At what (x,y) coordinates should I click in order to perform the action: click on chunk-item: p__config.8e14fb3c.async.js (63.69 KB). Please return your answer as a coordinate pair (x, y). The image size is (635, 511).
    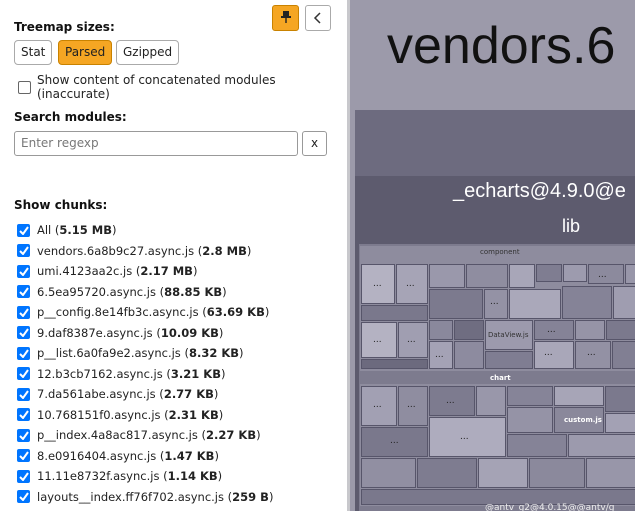
    Looking at the image, I should click on (145, 312).